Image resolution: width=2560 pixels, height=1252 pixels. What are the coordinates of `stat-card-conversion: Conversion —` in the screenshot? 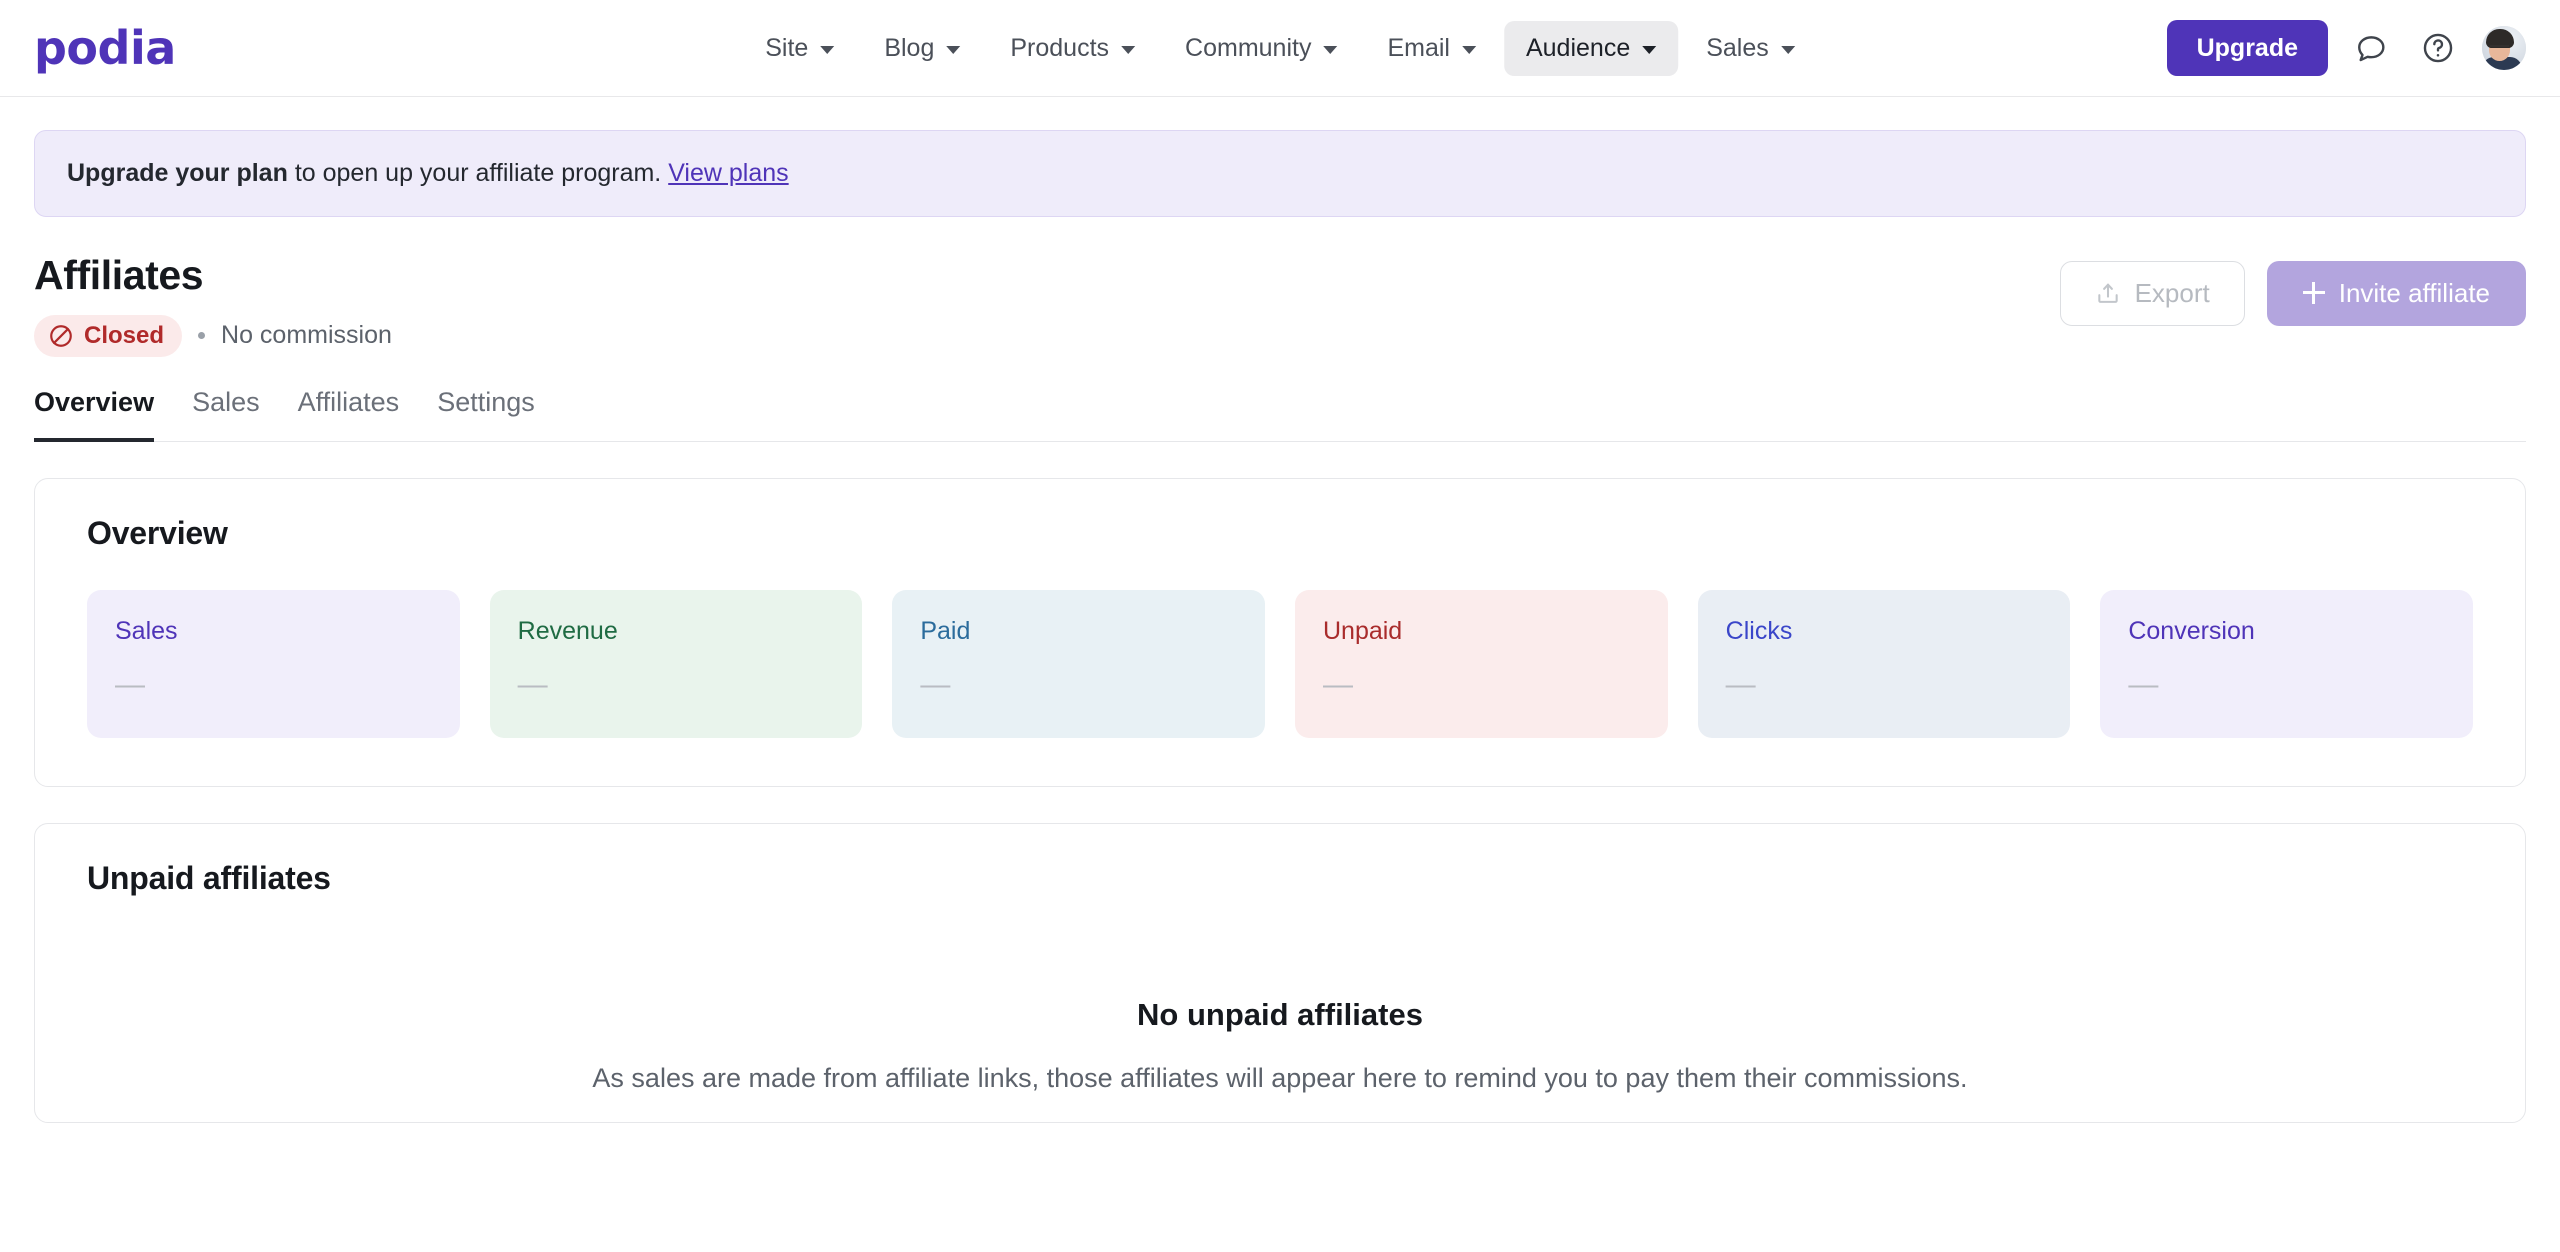 It's located at (2286, 663).